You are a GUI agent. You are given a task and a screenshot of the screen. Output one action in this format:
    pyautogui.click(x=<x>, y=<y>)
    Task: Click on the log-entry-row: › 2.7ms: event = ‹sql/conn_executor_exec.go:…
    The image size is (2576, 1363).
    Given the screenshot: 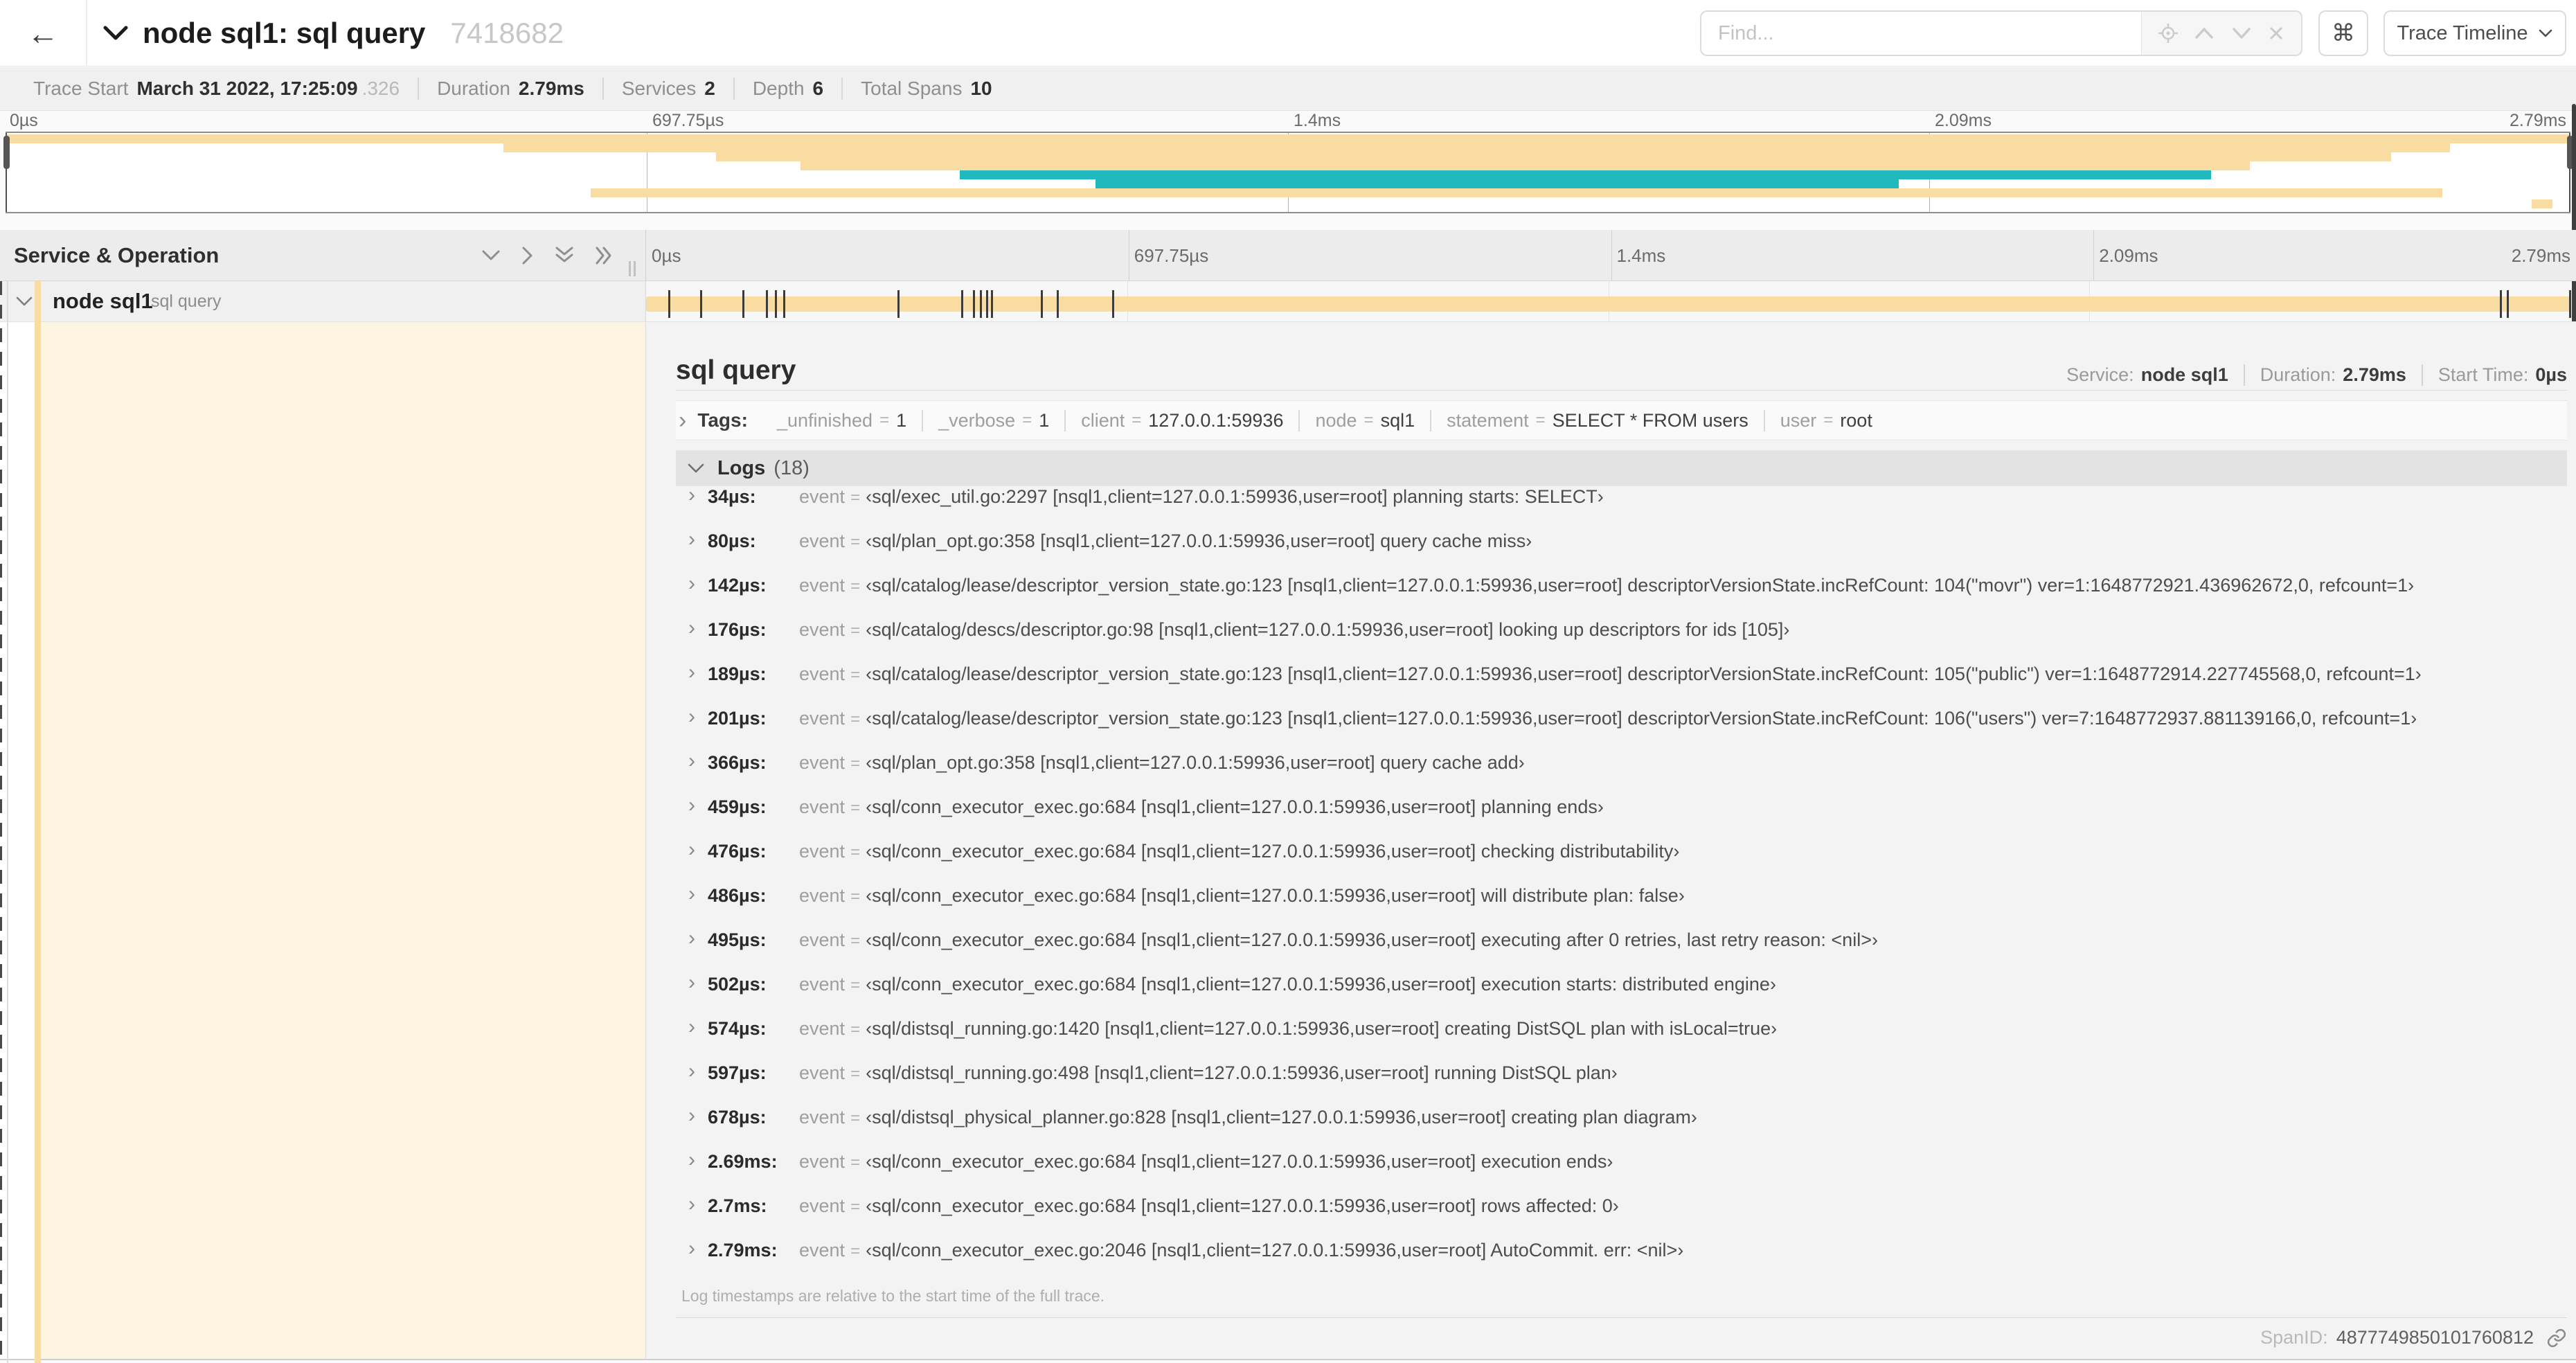 What is the action you would take?
    pyautogui.click(x=1621, y=1217)
    